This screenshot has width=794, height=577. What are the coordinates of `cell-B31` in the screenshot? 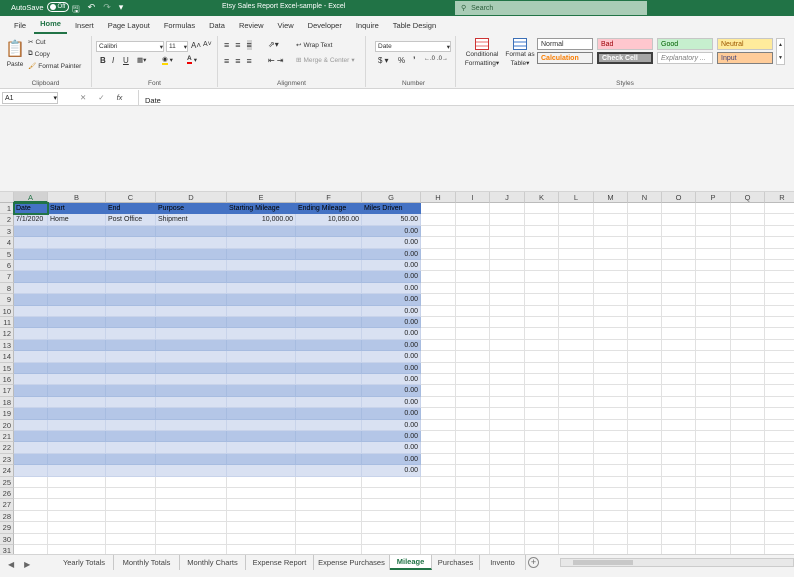 It's located at (77, 549).